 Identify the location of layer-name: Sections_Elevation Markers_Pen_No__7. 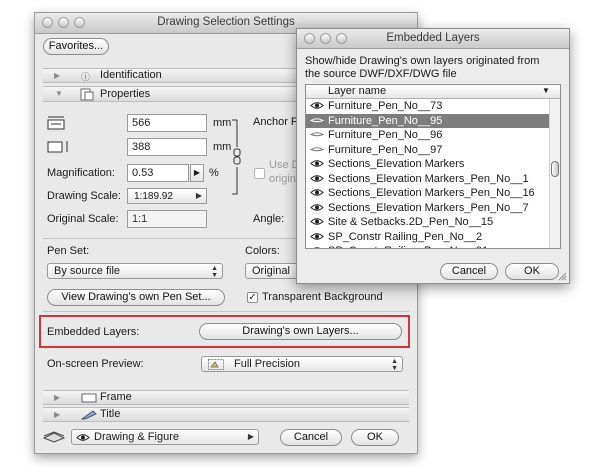
(428, 207).